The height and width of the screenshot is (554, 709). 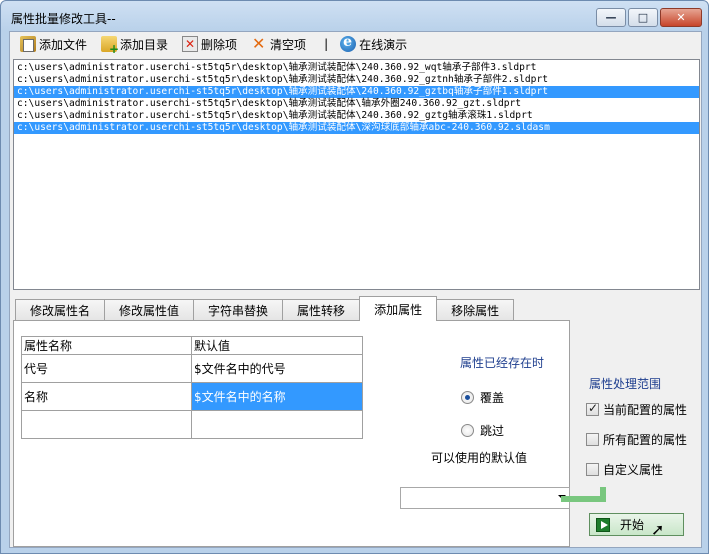 I want to click on overwrite-radio-option: 覆盖, so click(x=482, y=397).